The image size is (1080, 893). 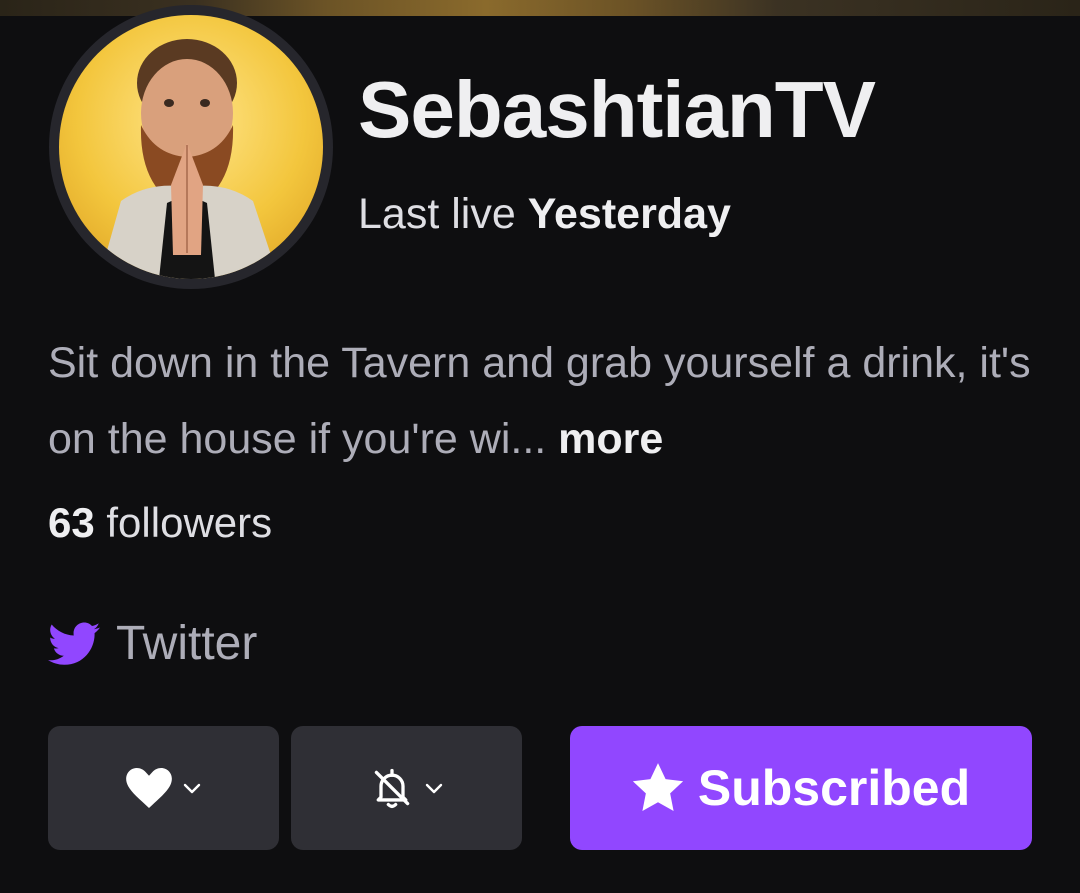 What do you see at coordinates (657, 787) in the screenshot?
I see `star-icon` at bounding box center [657, 787].